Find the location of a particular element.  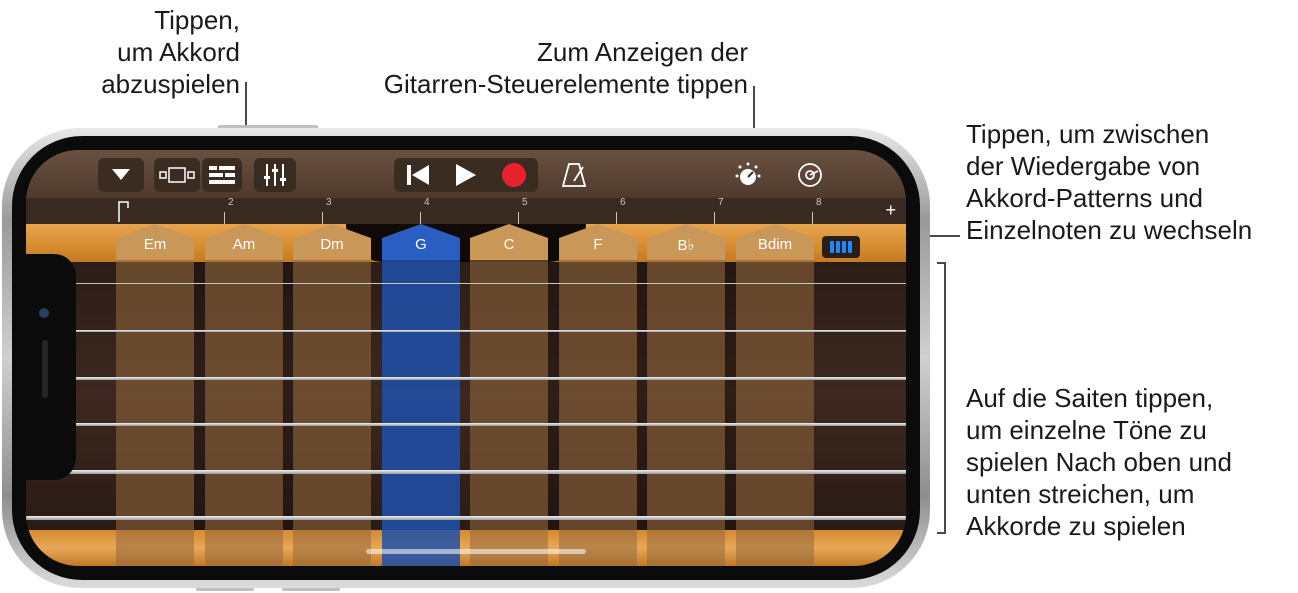

view-switch-icon is located at coordinates (177, 175).